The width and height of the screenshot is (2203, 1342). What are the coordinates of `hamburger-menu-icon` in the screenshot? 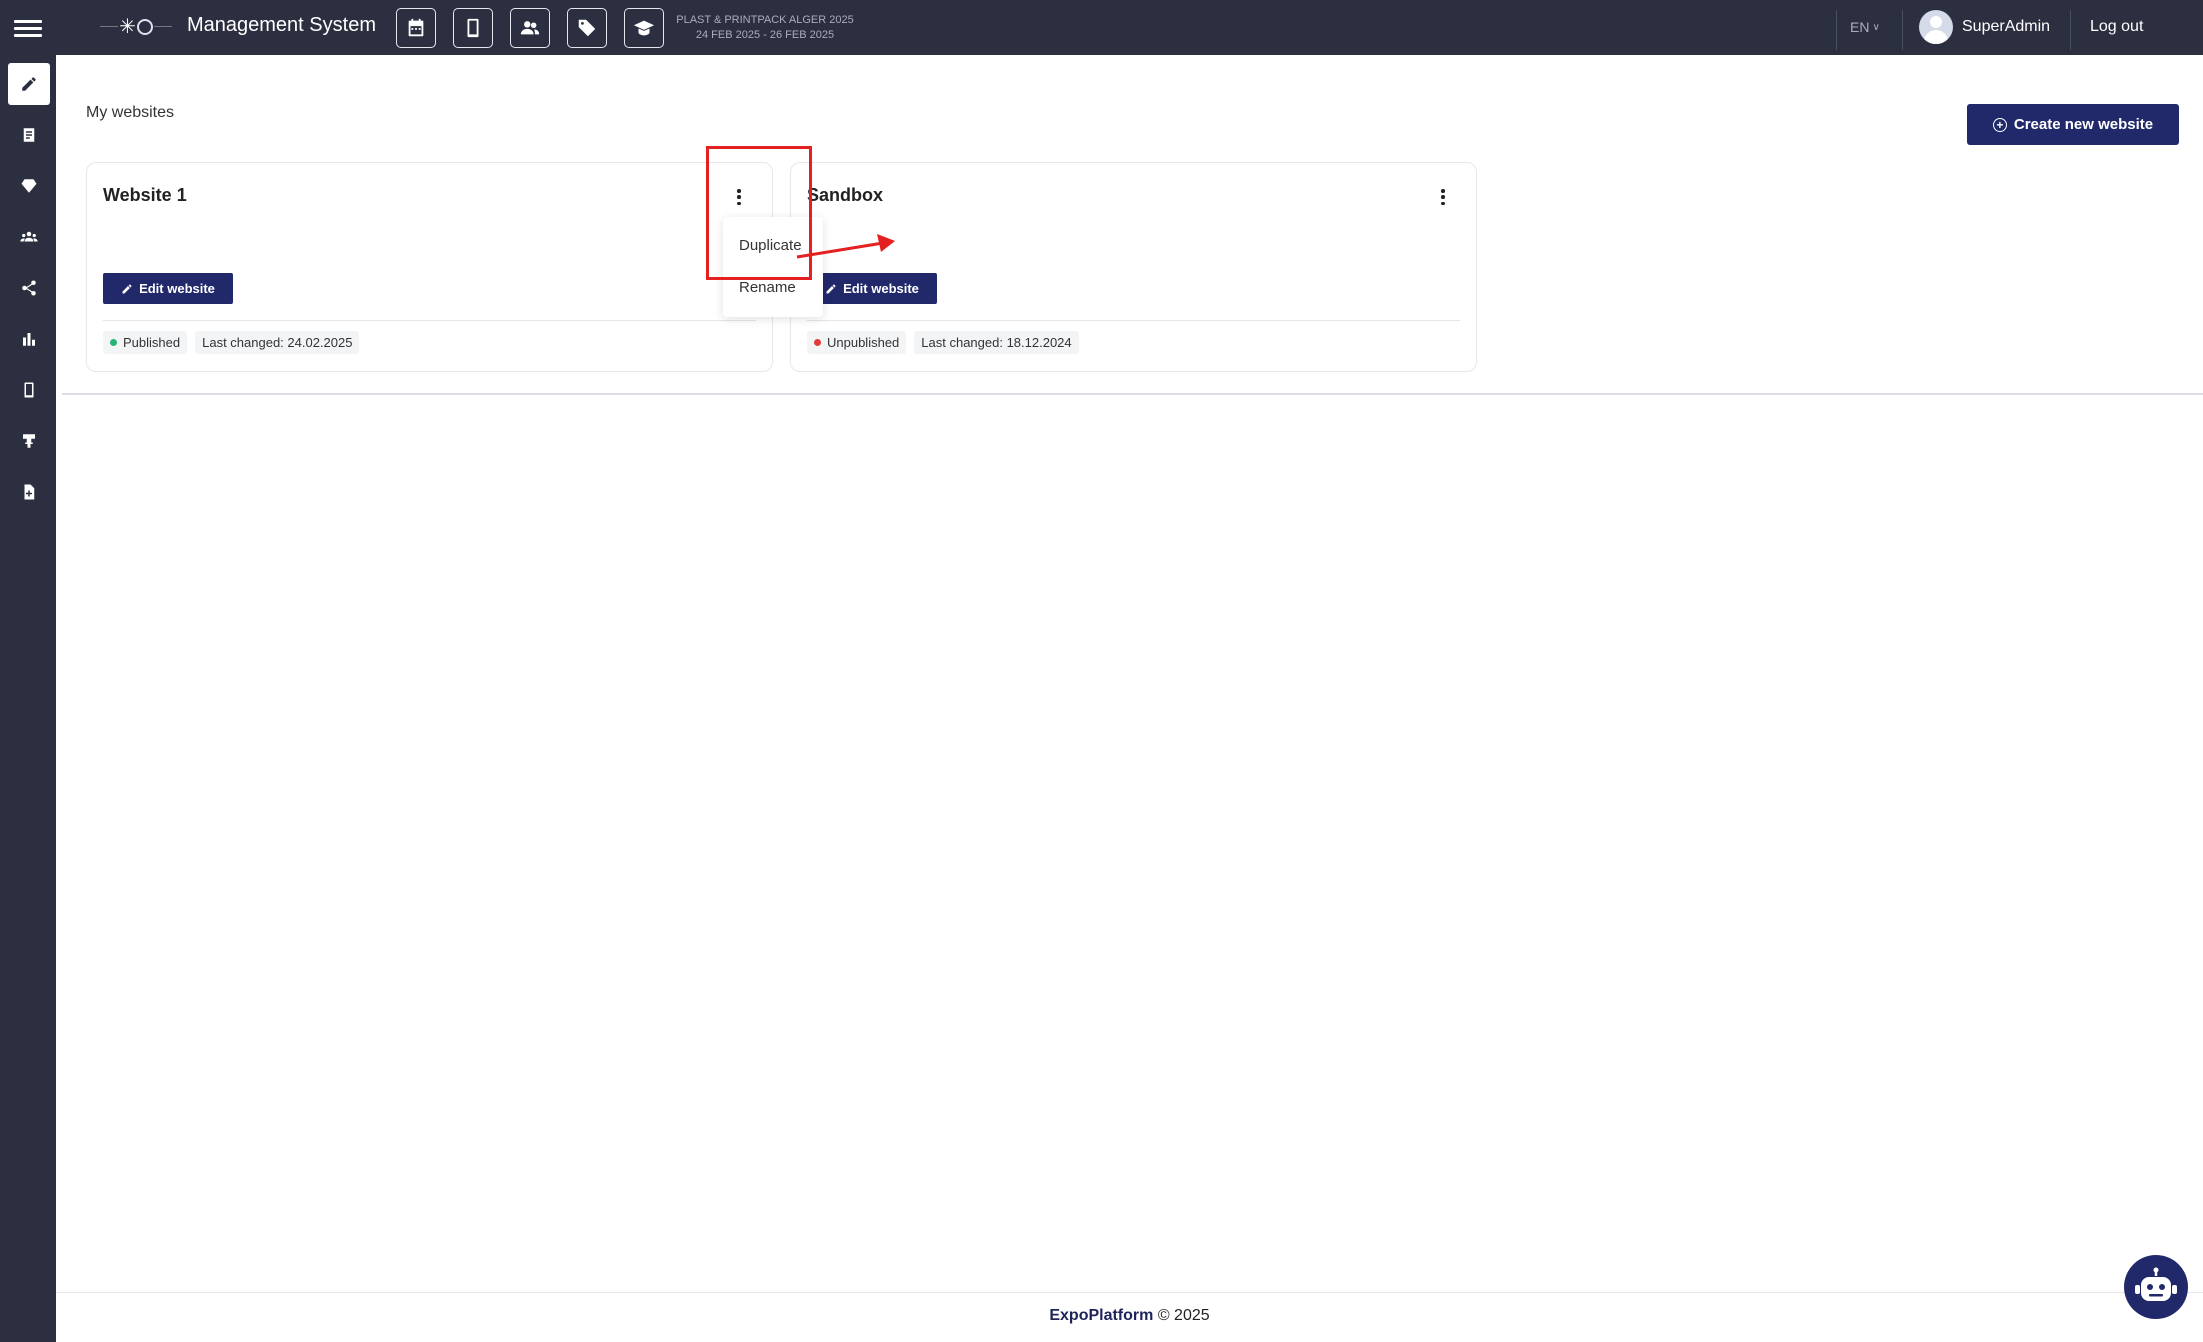 It's located at (28, 29).